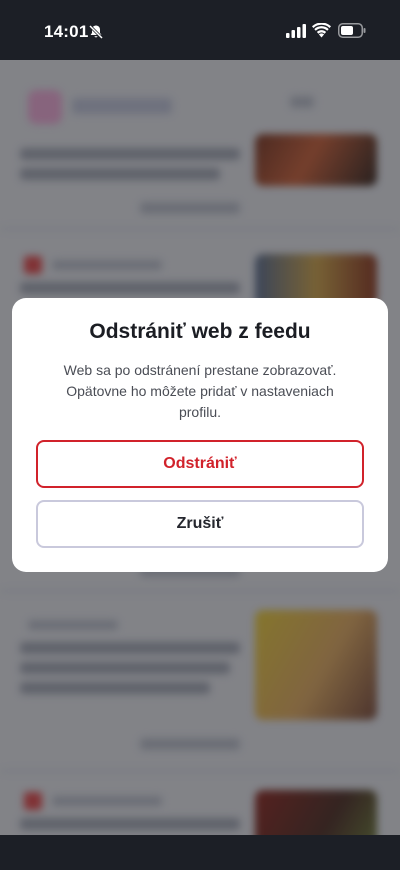 Image resolution: width=400 pixels, height=870 pixels. What do you see at coordinates (66, 31) in the screenshot?
I see `status-time: 14:01` at bounding box center [66, 31].